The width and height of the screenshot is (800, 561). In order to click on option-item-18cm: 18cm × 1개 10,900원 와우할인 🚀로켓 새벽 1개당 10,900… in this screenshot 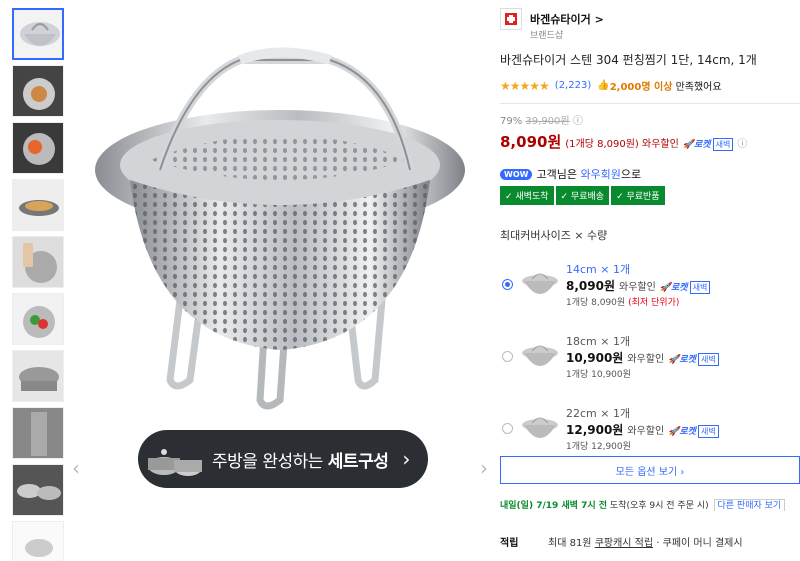, I will do `click(650, 369)`.